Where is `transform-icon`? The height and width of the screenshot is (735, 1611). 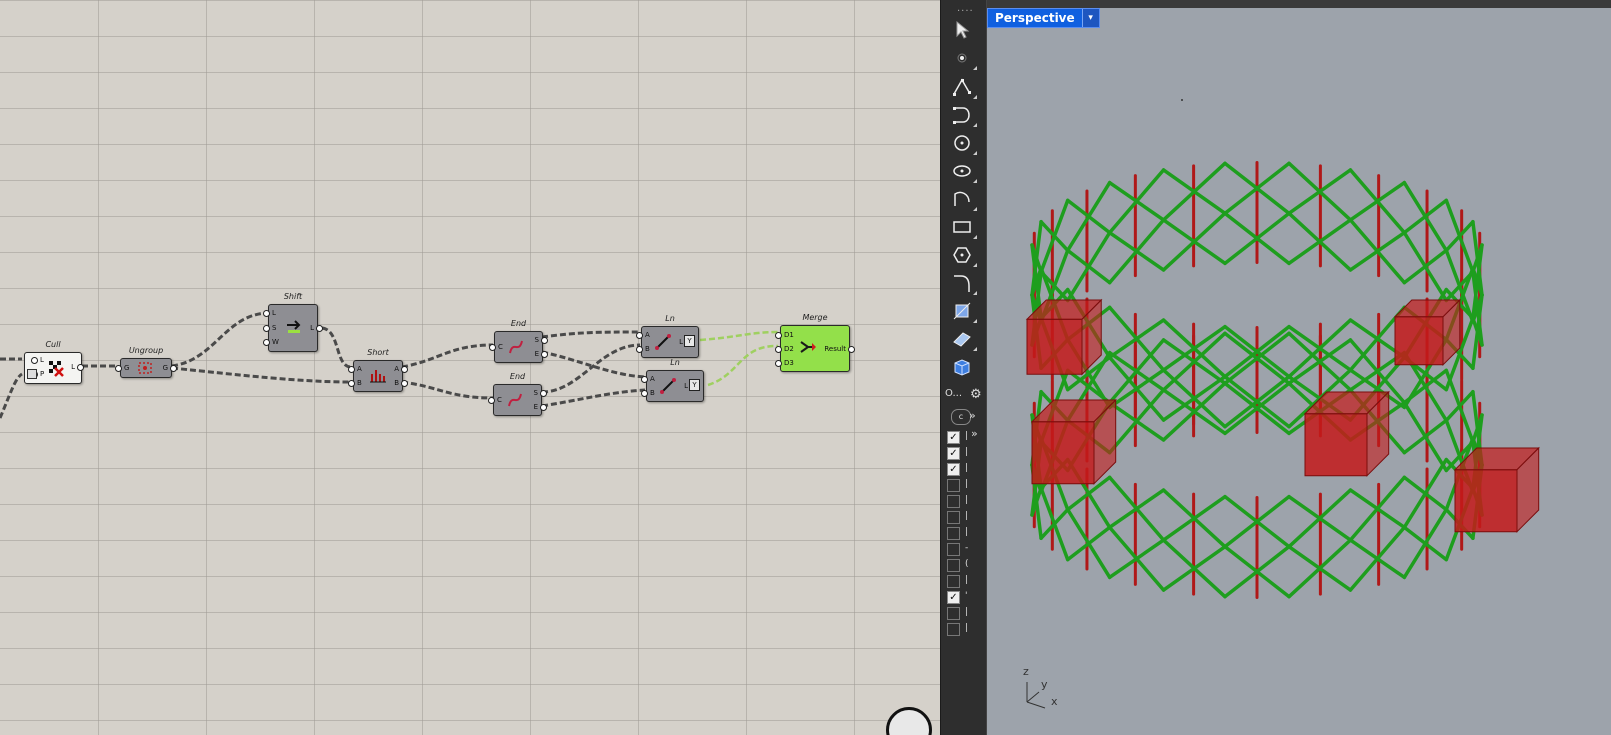 transform-icon is located at coordinates (963, 311).